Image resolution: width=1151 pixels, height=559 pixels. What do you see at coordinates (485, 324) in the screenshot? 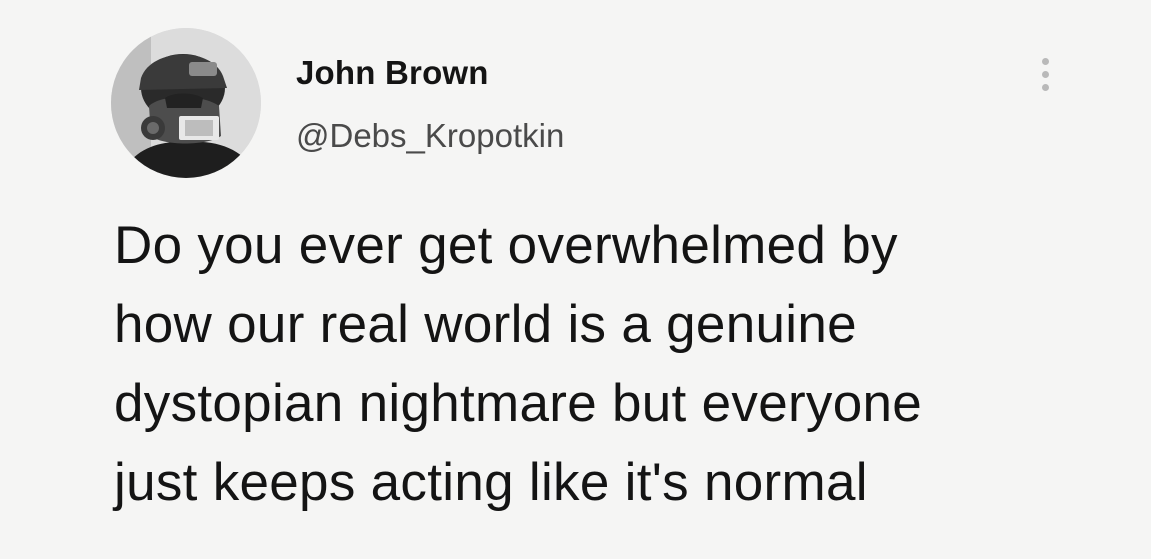
I see `tweet-text-line: how our real world is a genuine` at bounding box center [485, 324].